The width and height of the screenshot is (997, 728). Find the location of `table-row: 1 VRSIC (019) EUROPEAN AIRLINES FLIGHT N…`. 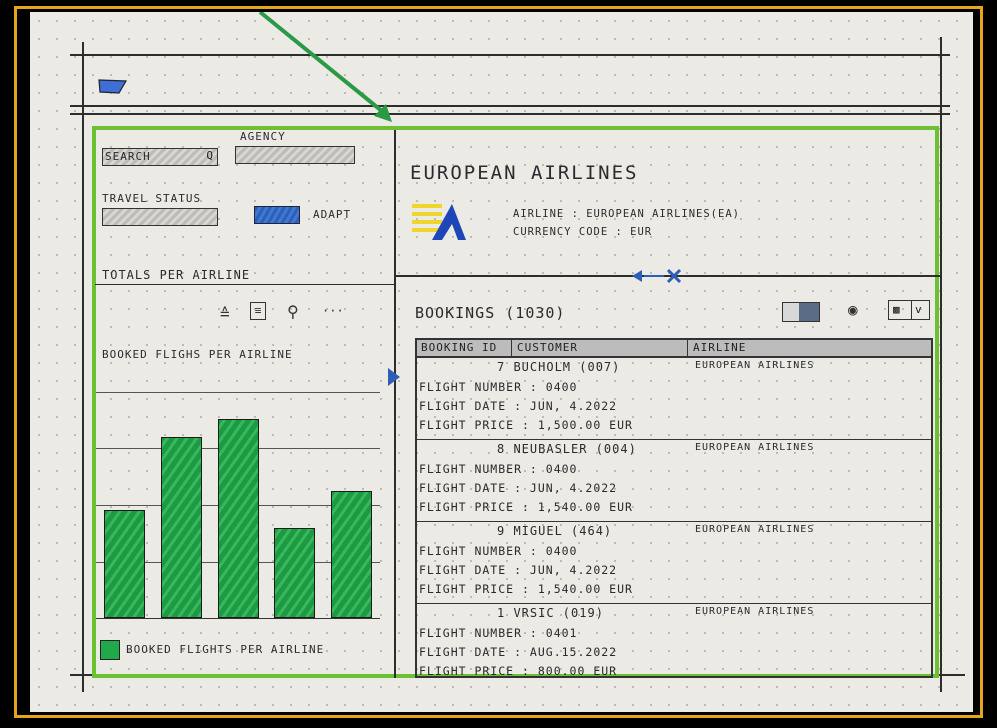

table-row: 1 VRSIC (019) EUROPEAN AIRLINES FLIGHT N… is located at coordinates (674, 641).